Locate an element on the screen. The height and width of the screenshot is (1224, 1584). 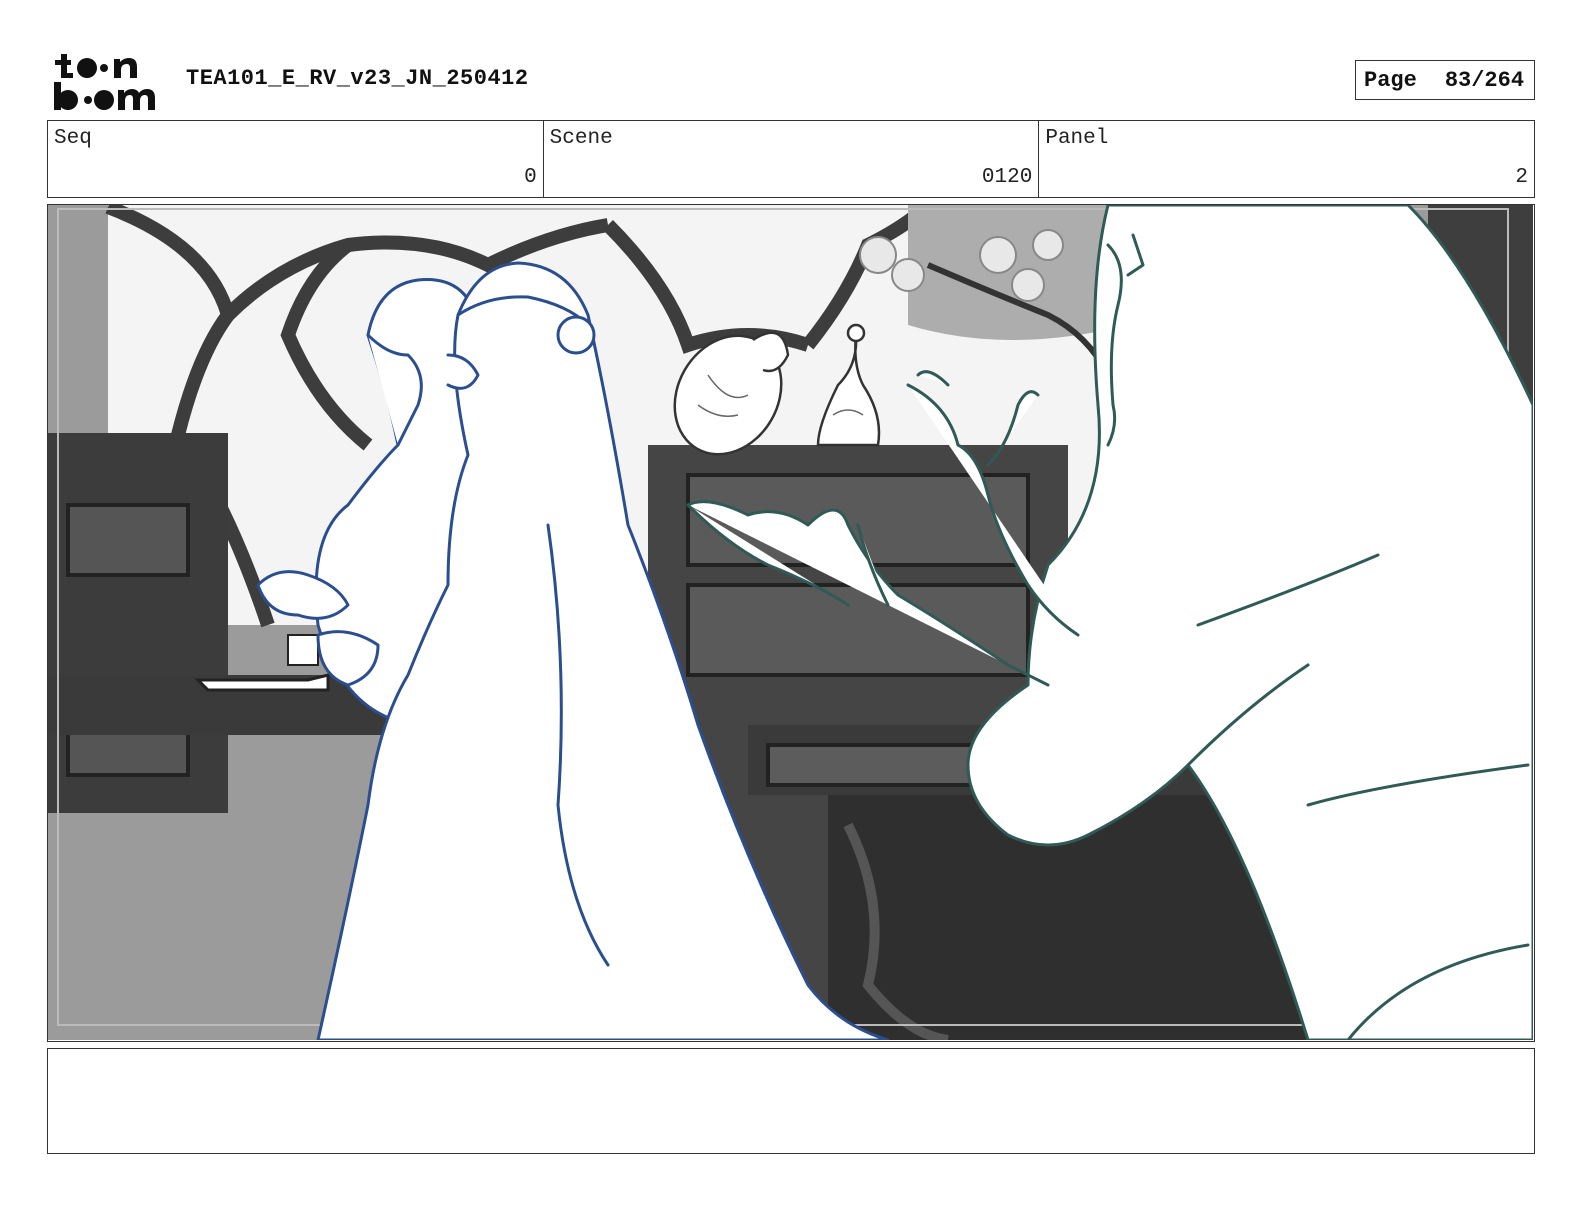
scene-label: Scene is located at coordinates (581, 138).